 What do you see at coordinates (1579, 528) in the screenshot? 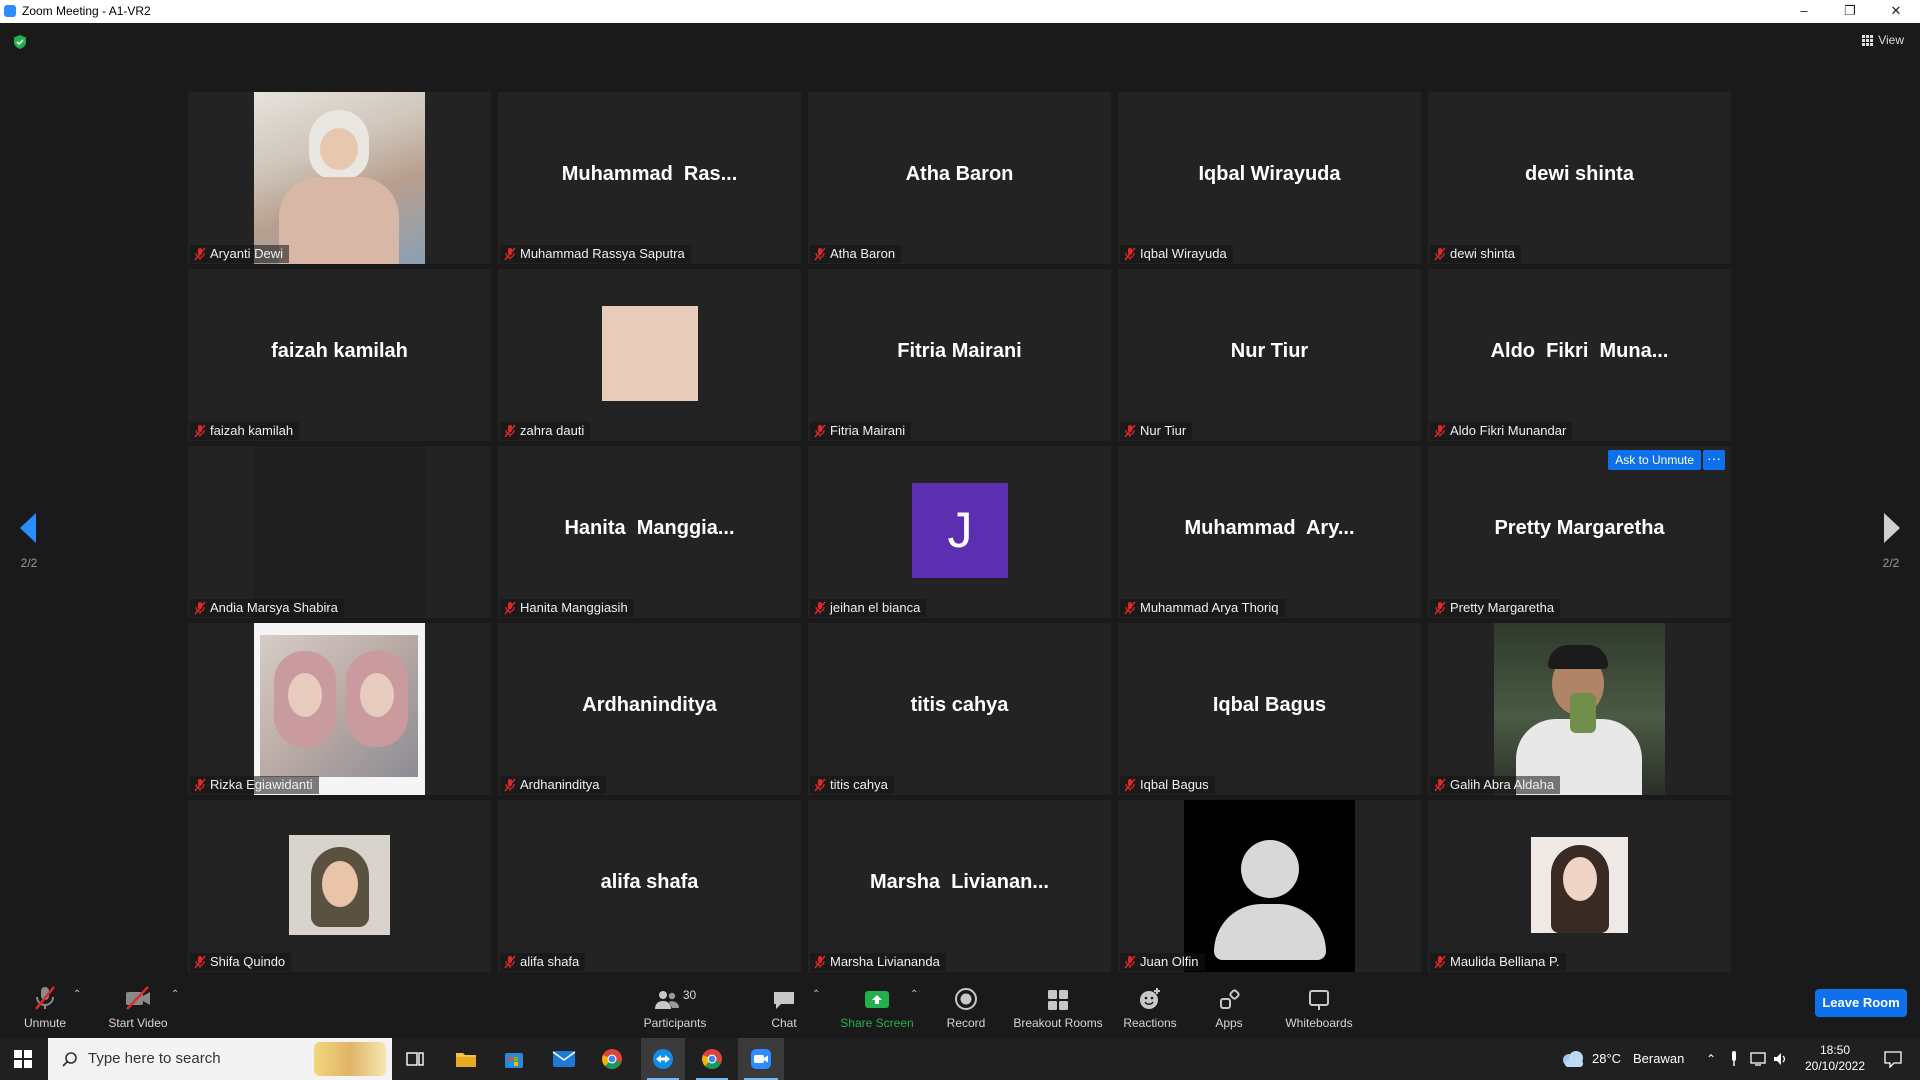
I see `participant-display-name: Pretty Margaretha` at bounding box center [1579, 528].